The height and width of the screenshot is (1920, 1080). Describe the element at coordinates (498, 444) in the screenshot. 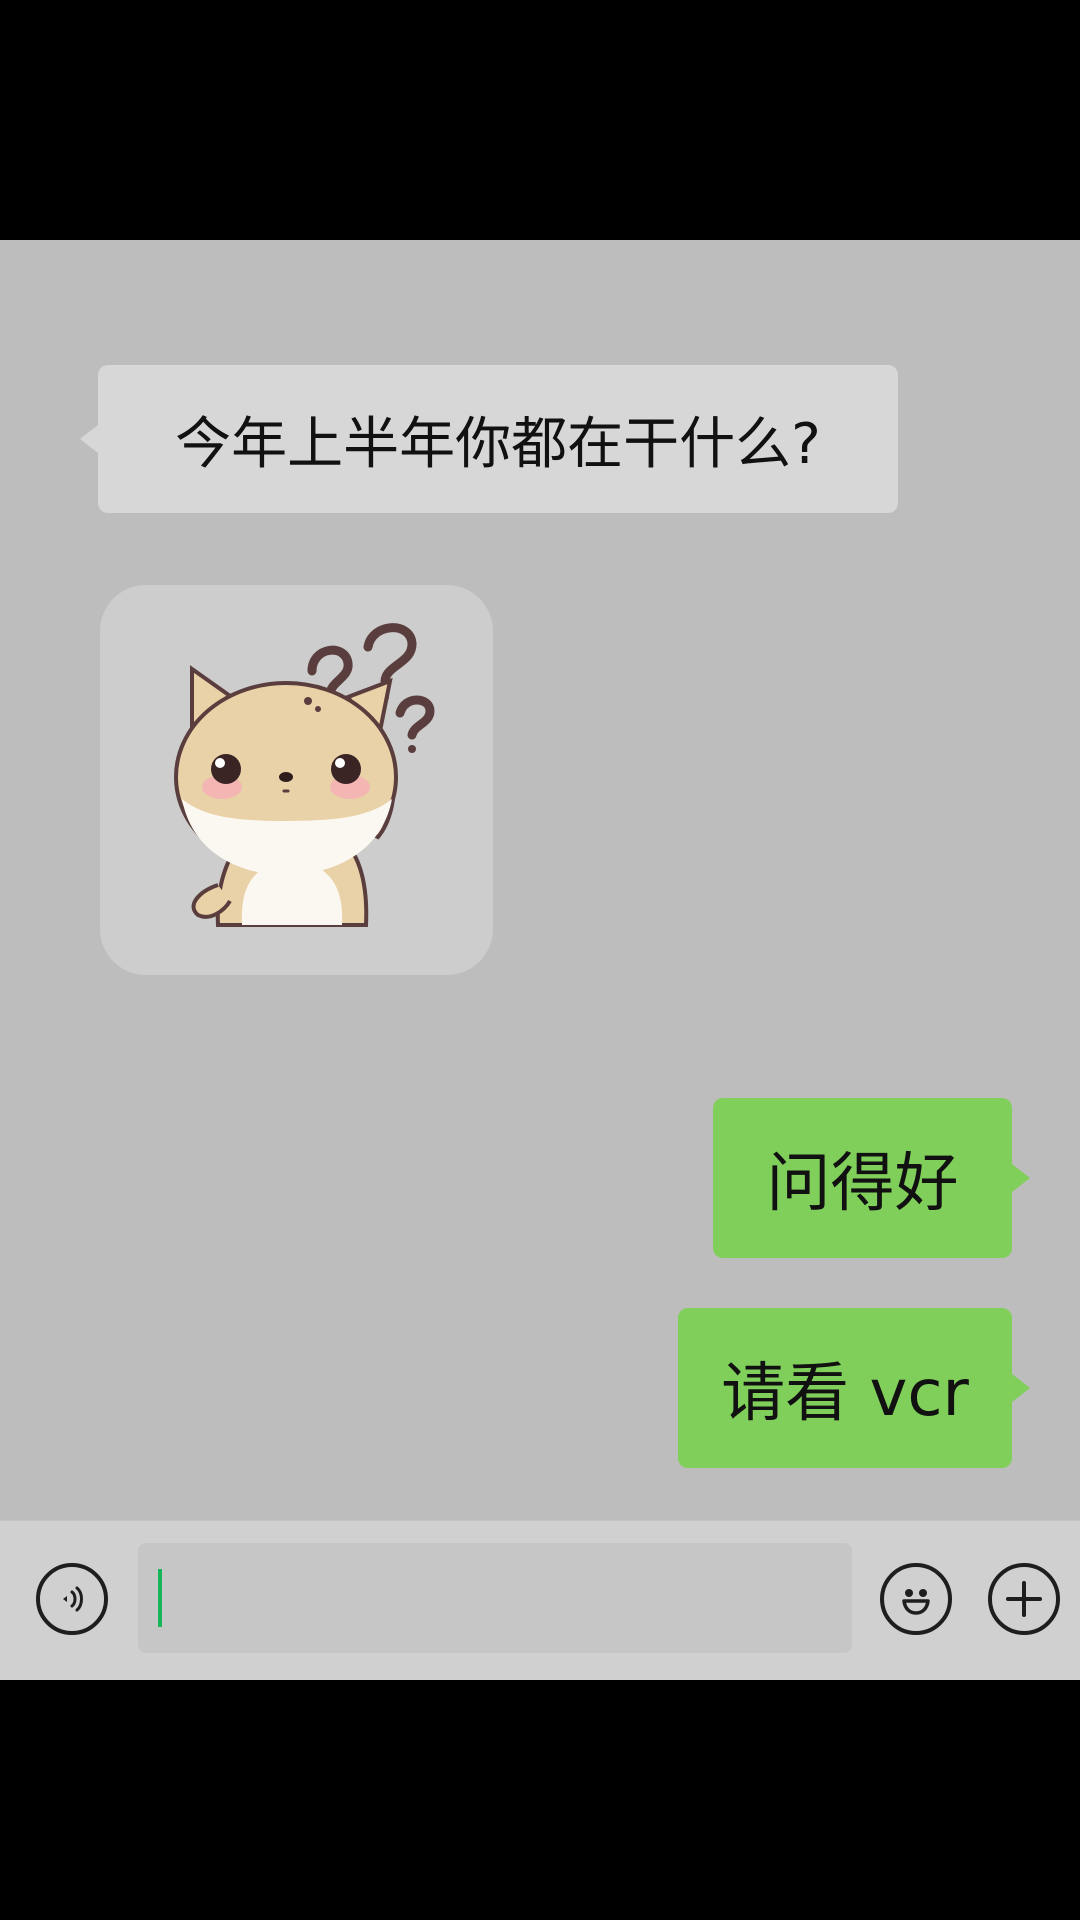

I see `message-text: 今年上半年你都在干什么?` at that location.